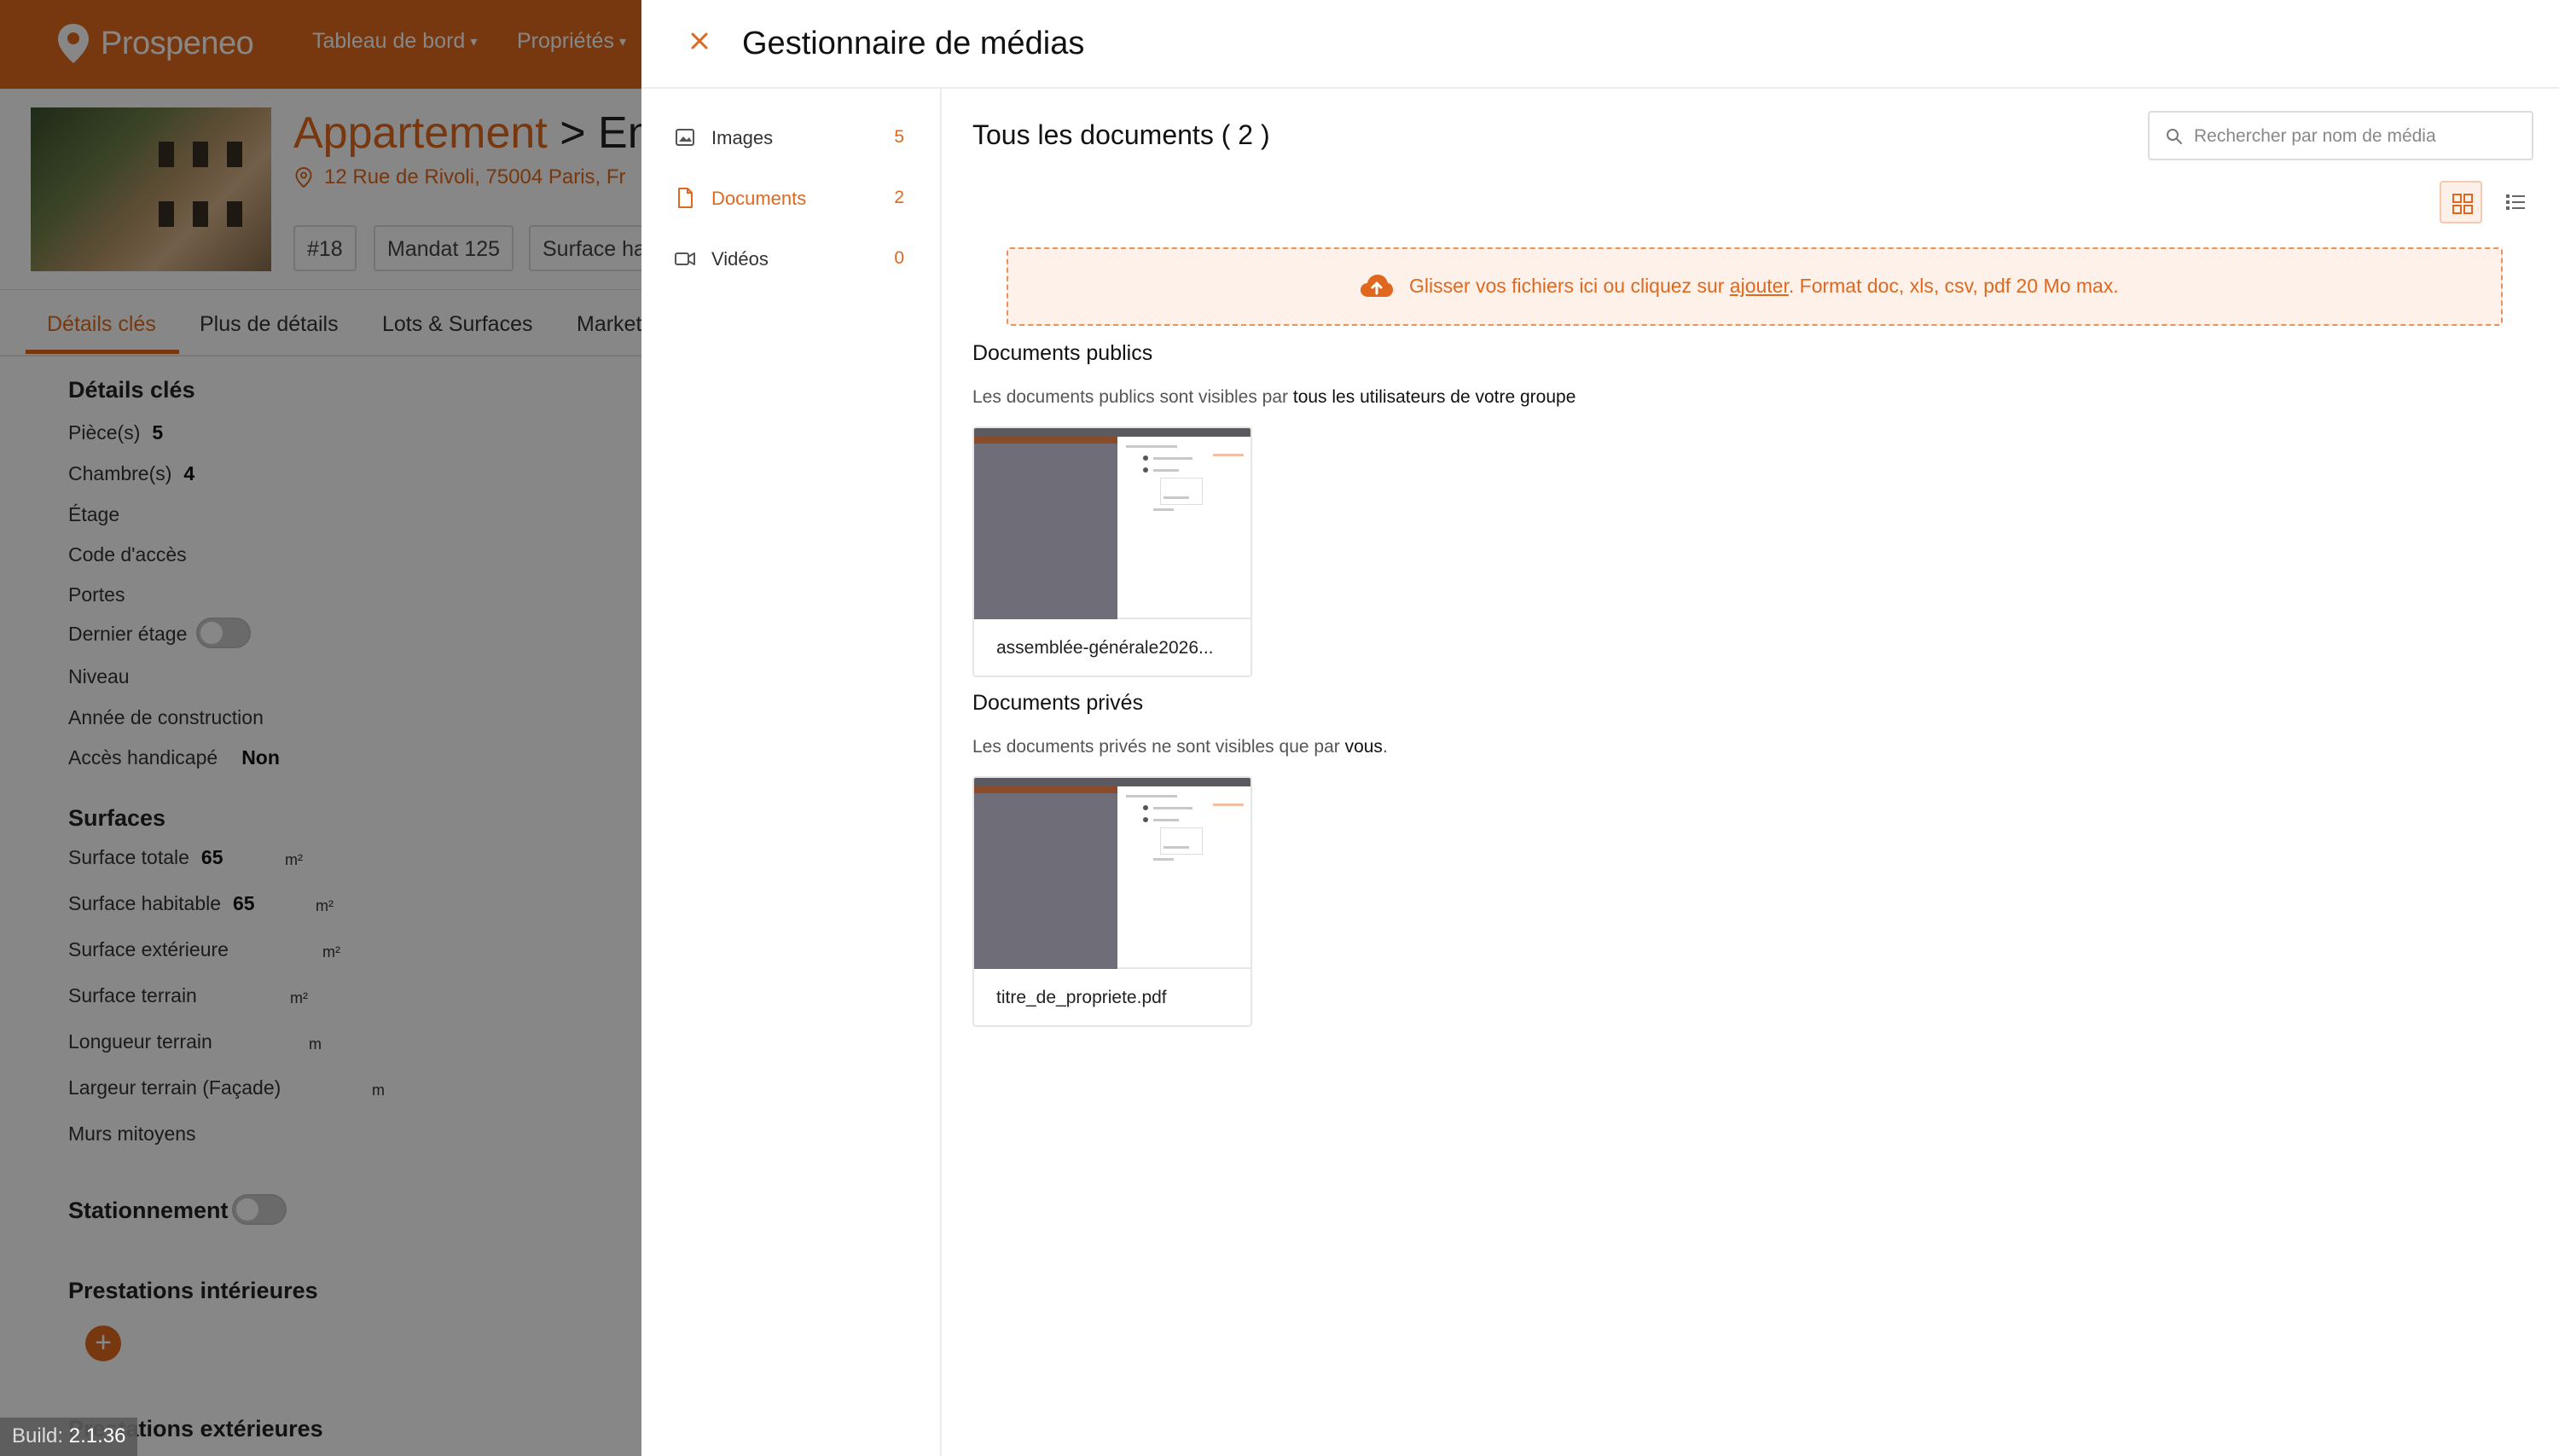  What do you see at coordinates (97, 1435) in the screenshot?
I see `build-number: 2.1.36` at bounding box center [97, 1435].